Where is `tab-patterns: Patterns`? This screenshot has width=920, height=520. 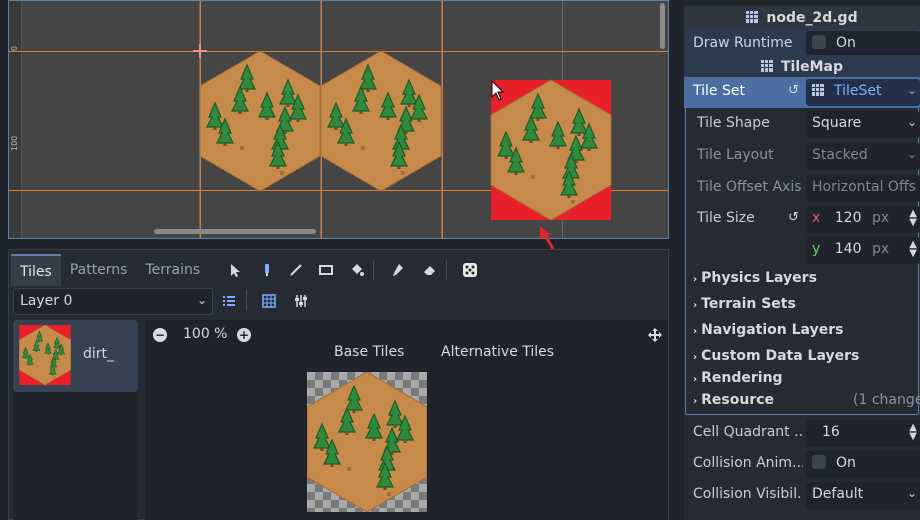 tab-patterns: Patterns is located at coordinates (99, 270).